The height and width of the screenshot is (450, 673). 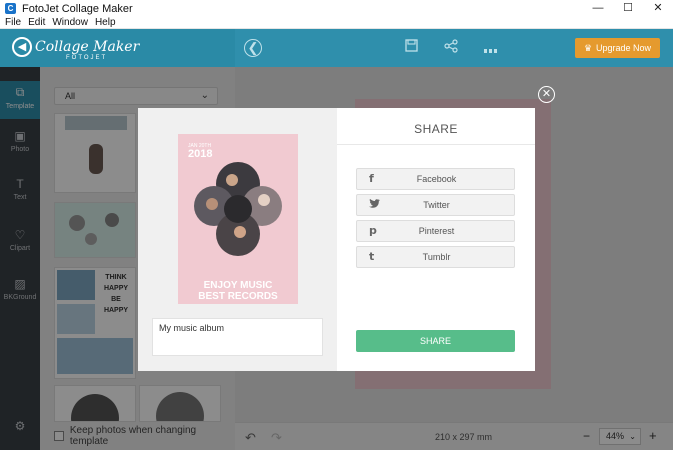 I want to click on window-titlebar: C FotoJet Collage Maker — ☐ ✕, so click(x=336, y=8).